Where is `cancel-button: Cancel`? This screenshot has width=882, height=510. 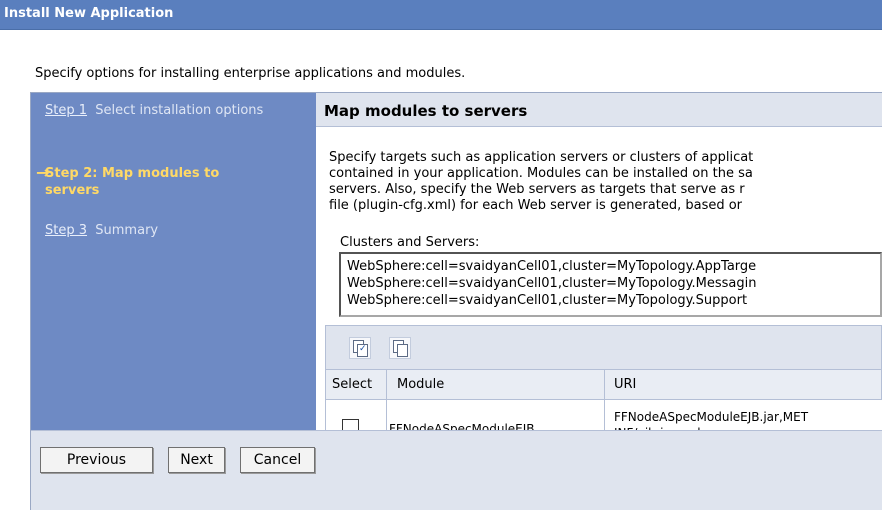 cancel-button: Cancel is located at coordinates (277, 460).